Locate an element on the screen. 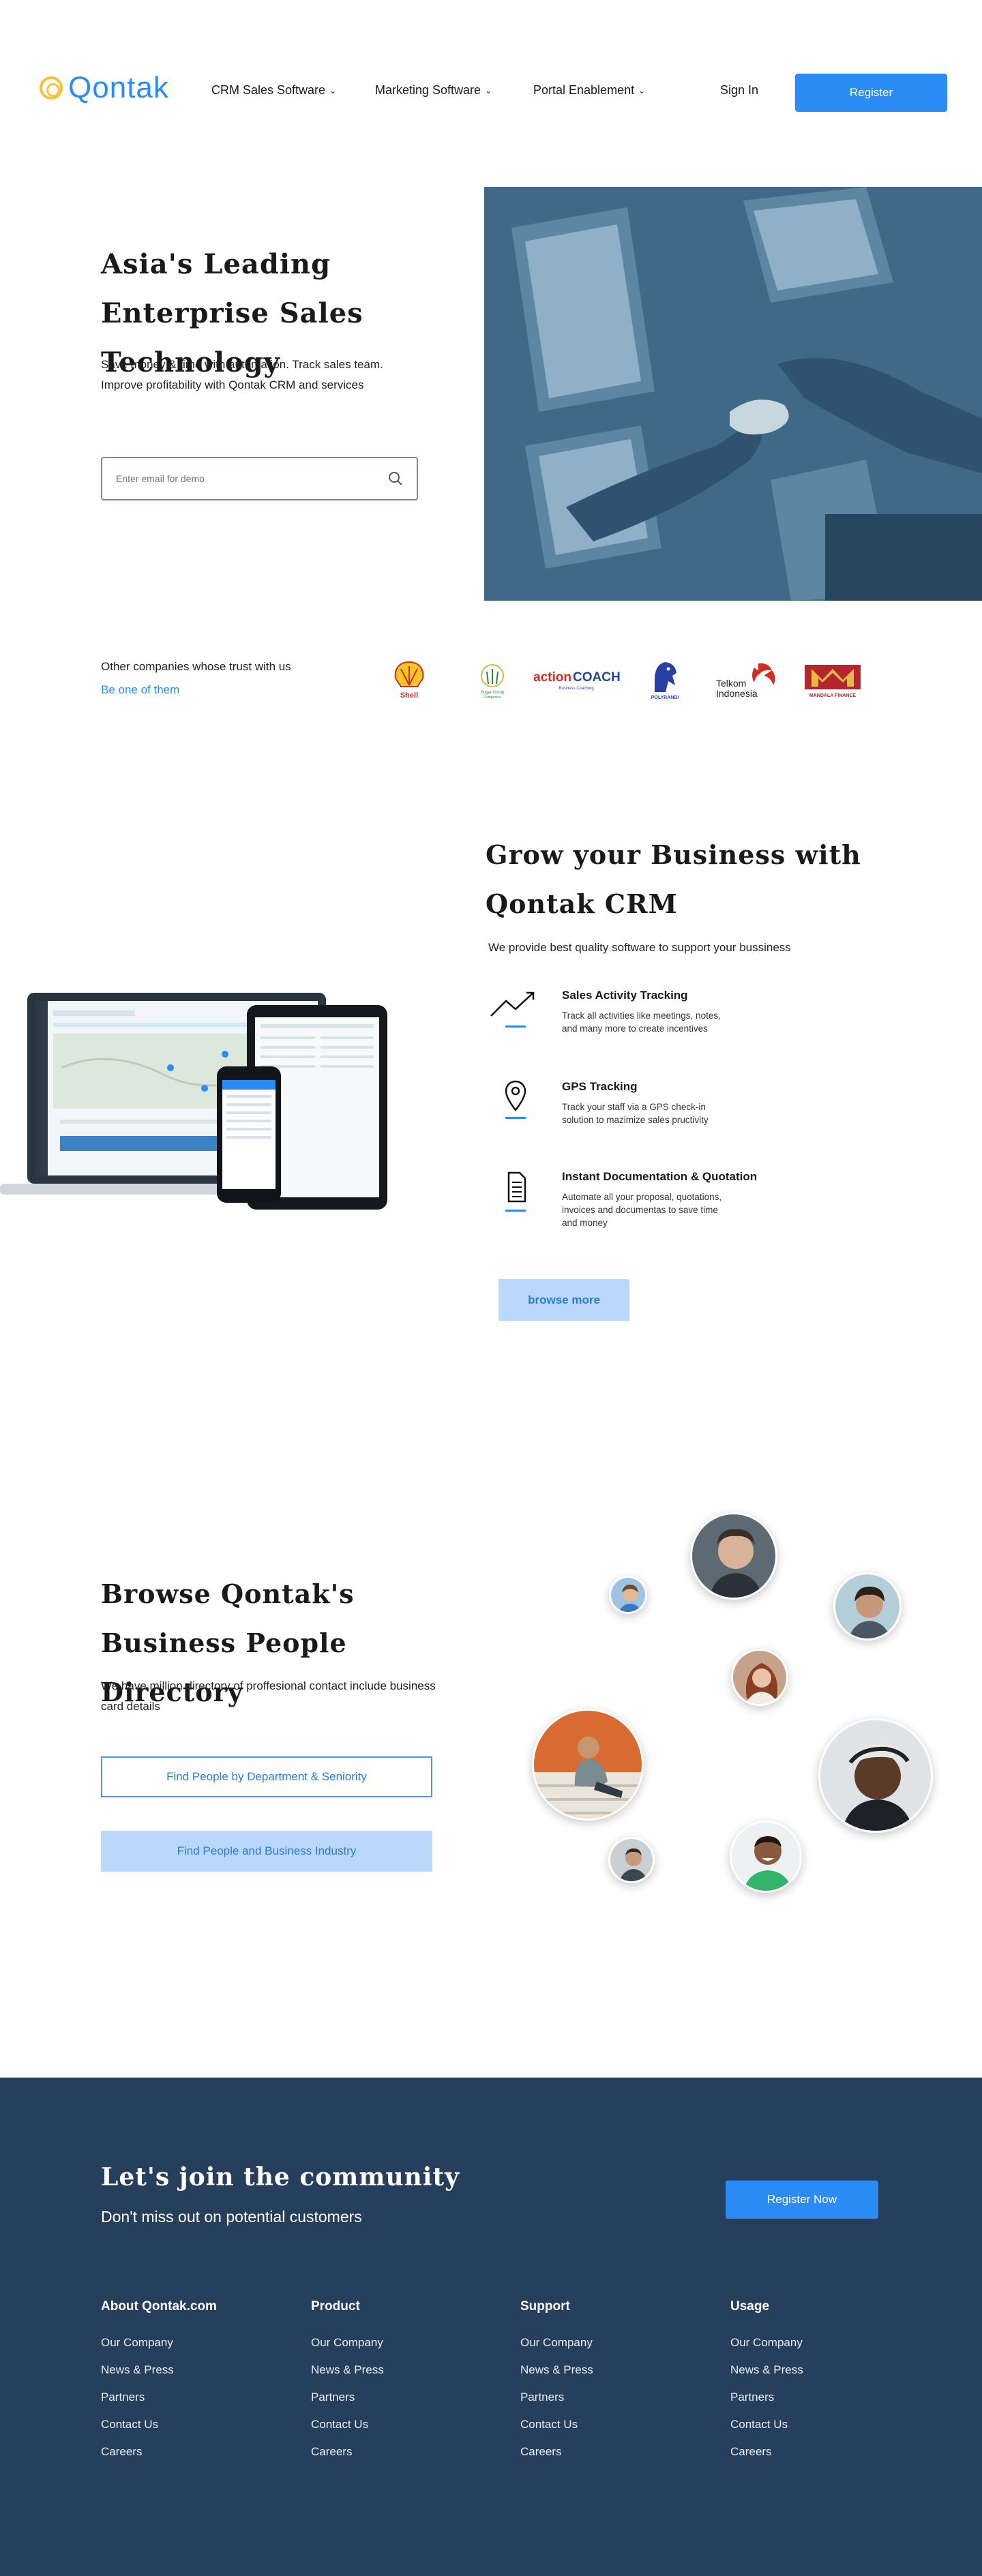 The height and width of the screenshot is (2576, 982). crm-devices-image is located at coordinates (194, 1098).